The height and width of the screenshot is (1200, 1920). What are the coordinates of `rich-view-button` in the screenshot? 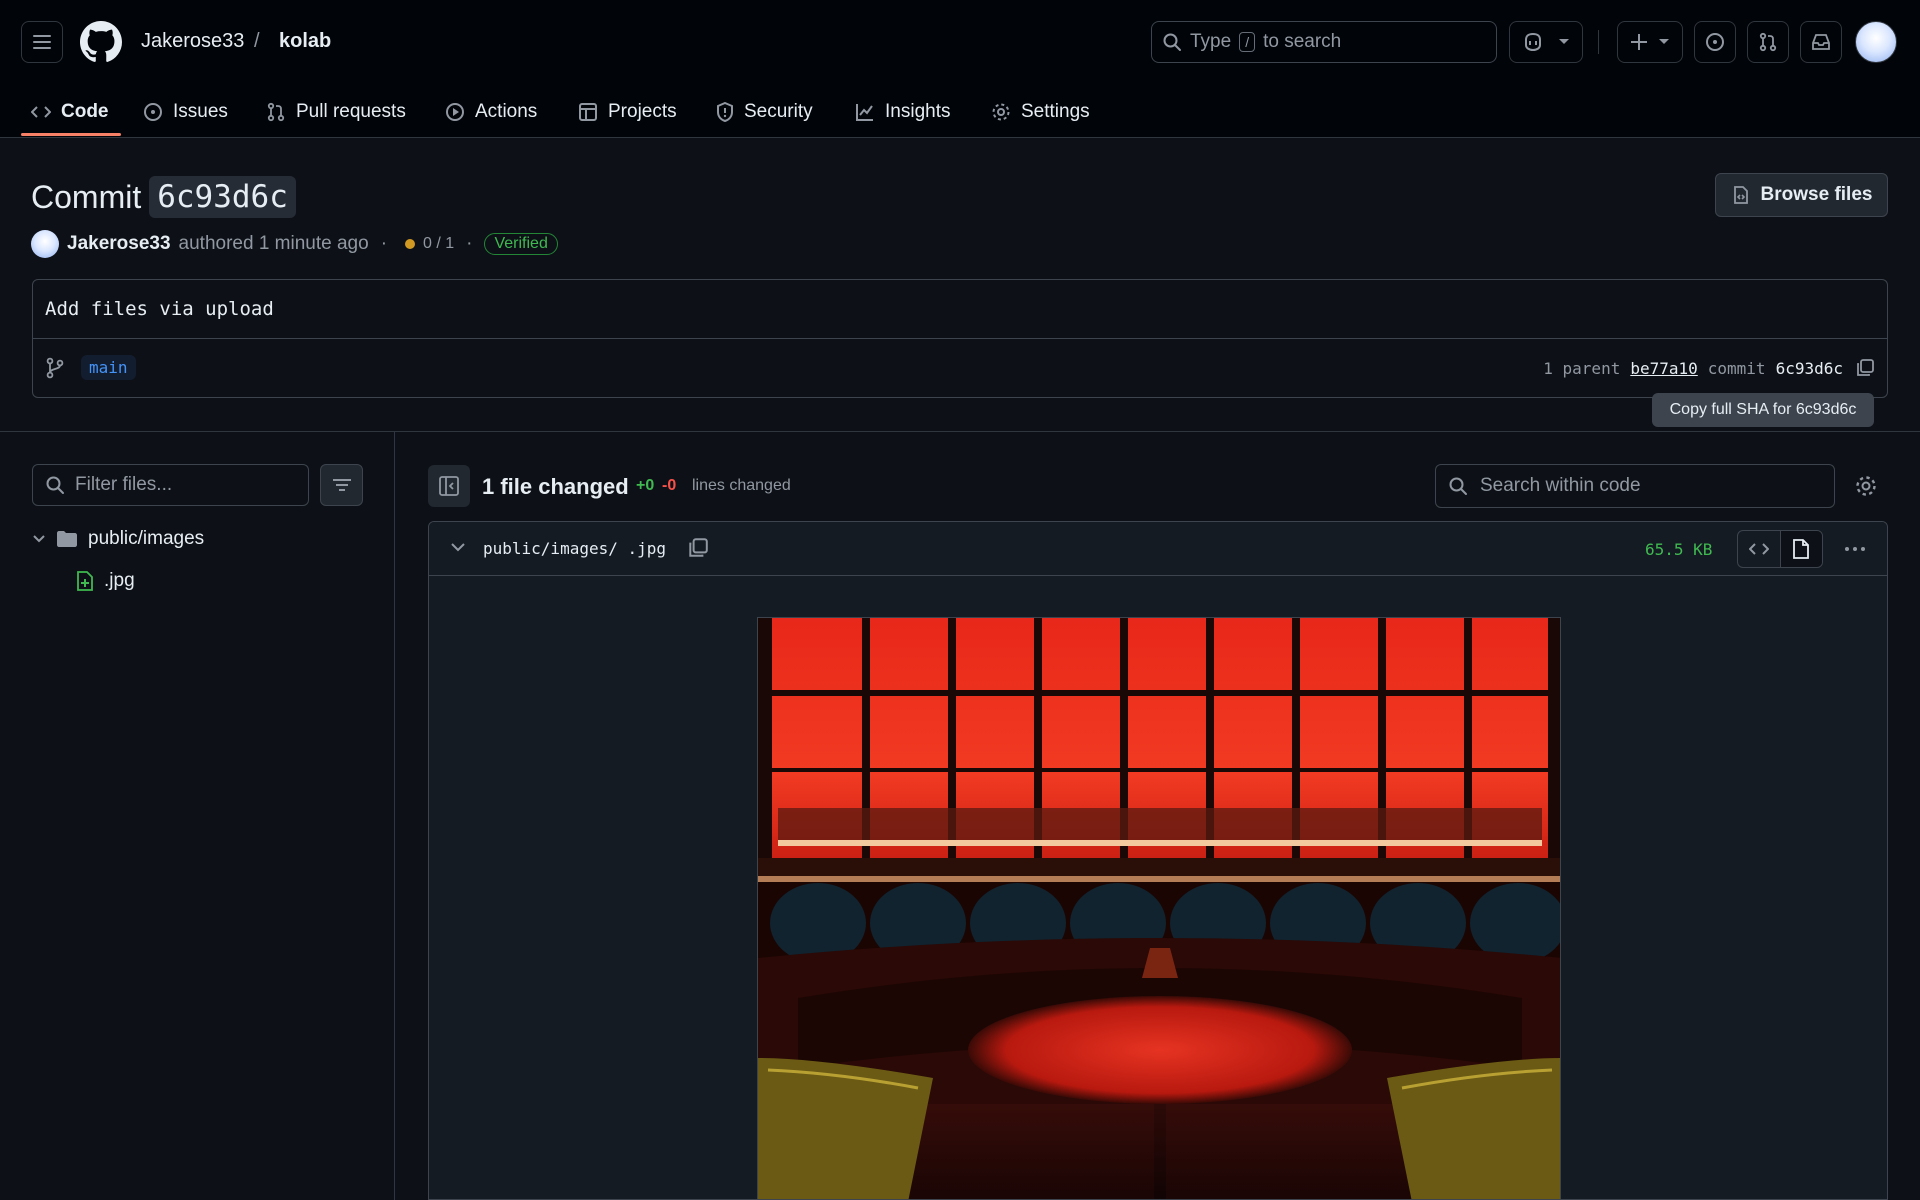 It's located at (1800, 549).